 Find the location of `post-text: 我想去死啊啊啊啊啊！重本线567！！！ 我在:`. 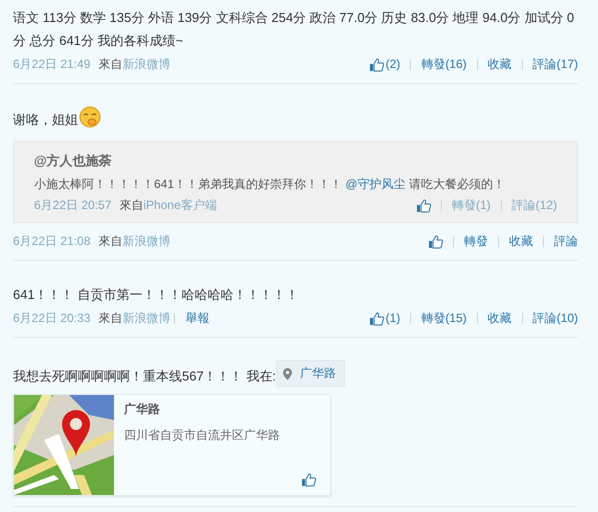

post-text: 我想去死啊啊啊啊啊！重本线567！！！ 我在: is located at coordinates (144, 376).